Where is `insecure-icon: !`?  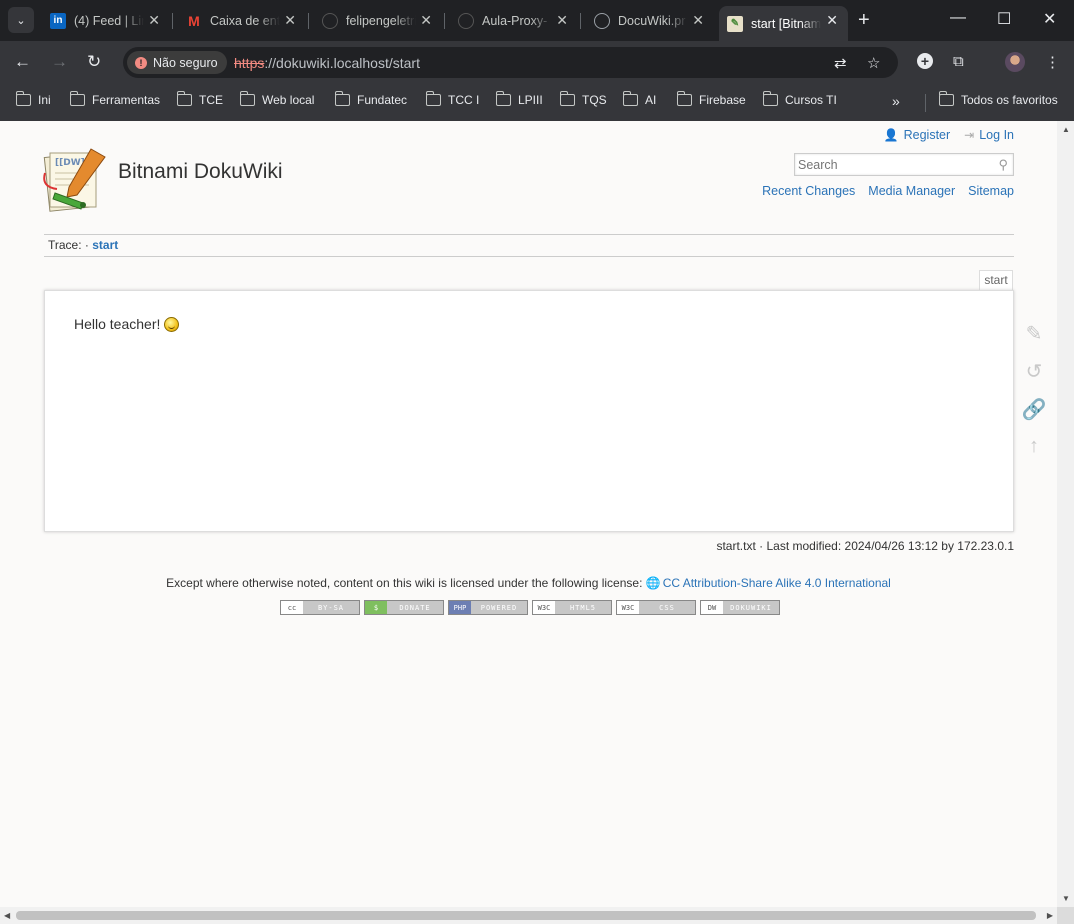 insecure-icon: ! is located at coordinates (141, 62).